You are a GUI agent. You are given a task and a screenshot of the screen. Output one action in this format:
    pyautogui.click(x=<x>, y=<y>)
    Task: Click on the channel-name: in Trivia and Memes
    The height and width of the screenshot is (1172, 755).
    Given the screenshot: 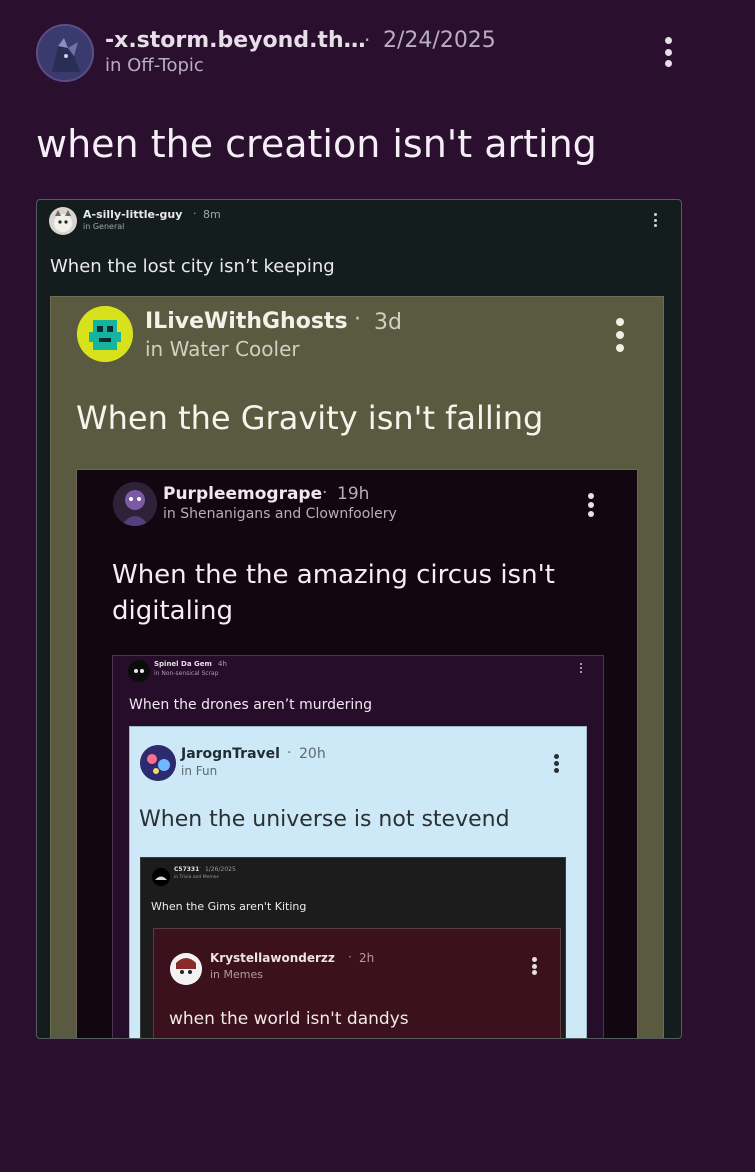 What is the action you would take?
    pyautogui.click(x=196, y=877)
    